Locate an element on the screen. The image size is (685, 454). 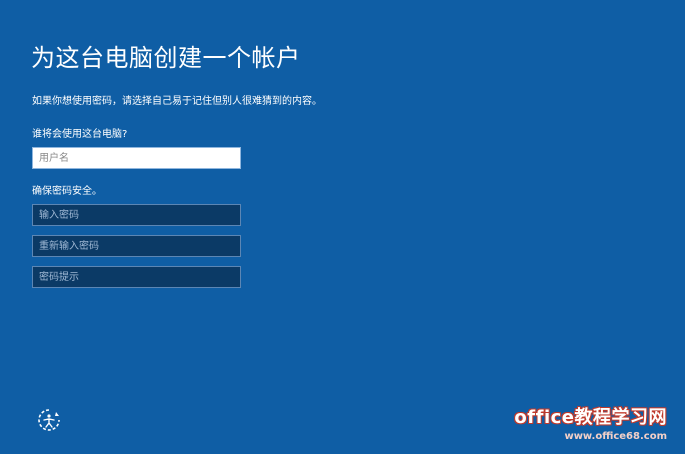
page-title: 为这台电脑创建一个帐户 is located at coordinates (166, 58).